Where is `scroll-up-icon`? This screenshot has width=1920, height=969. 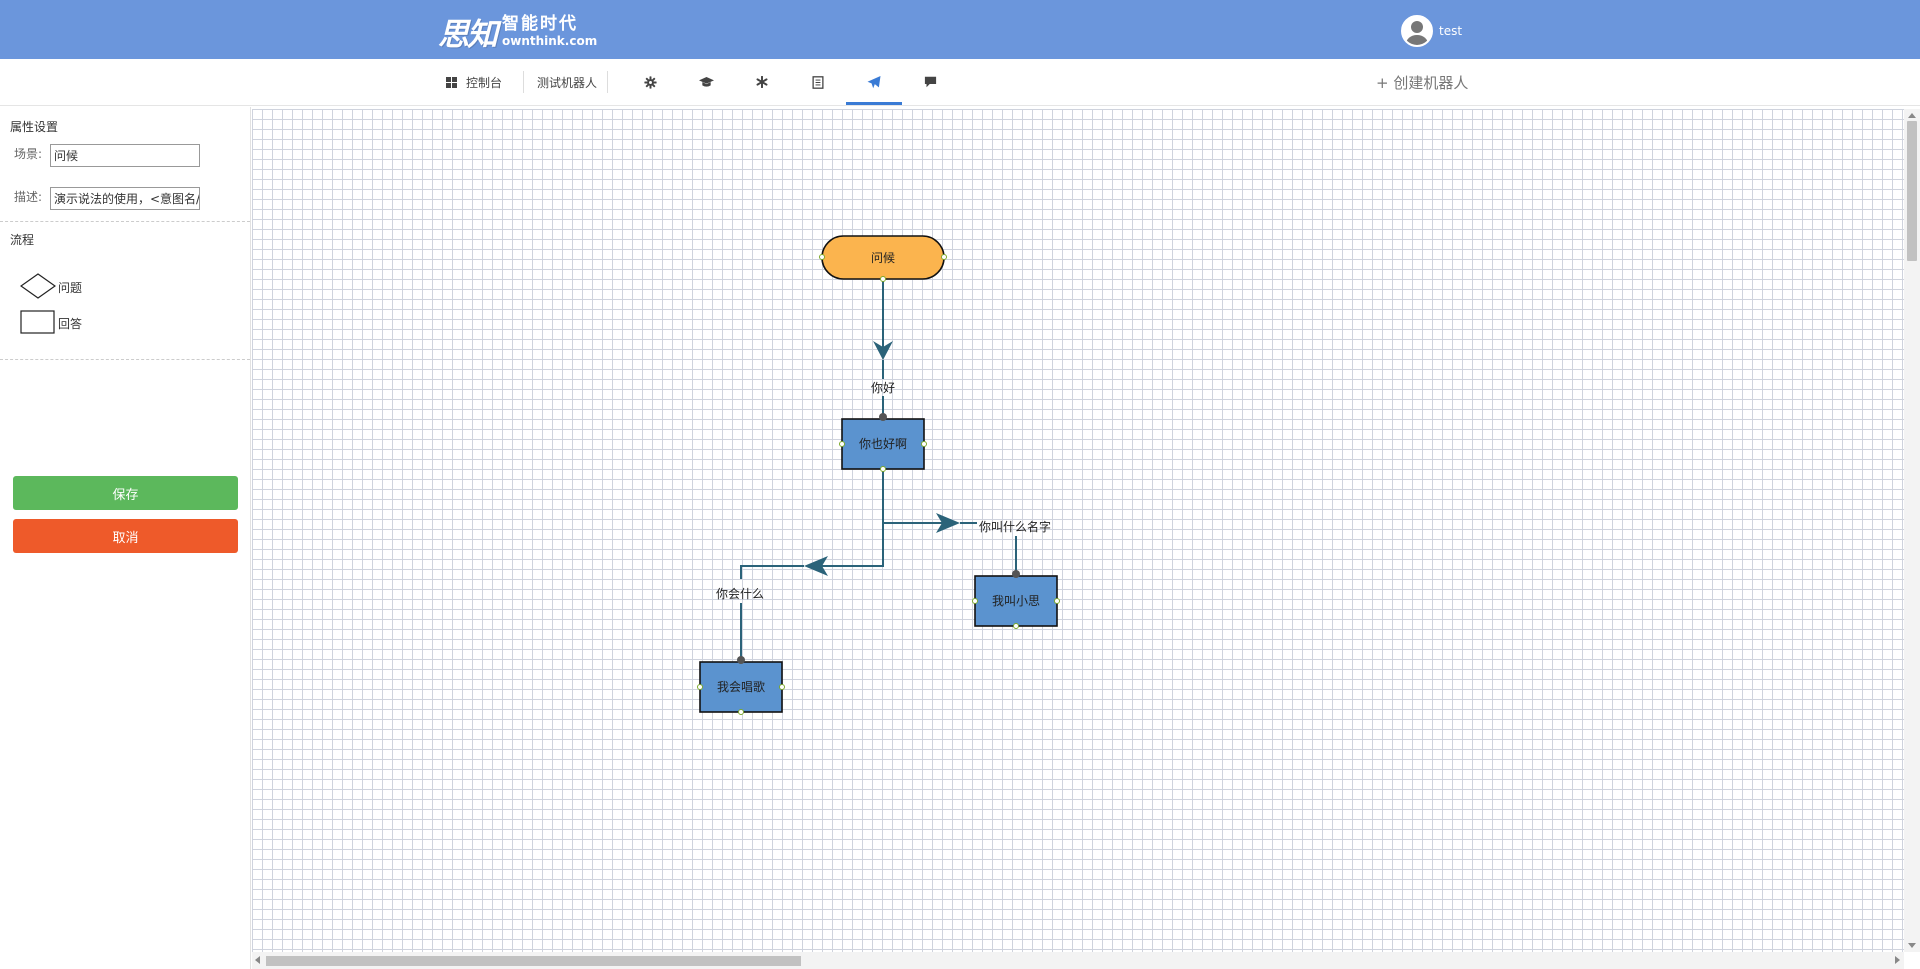
scroll-up-icon is located at coordinates (1912, 115).